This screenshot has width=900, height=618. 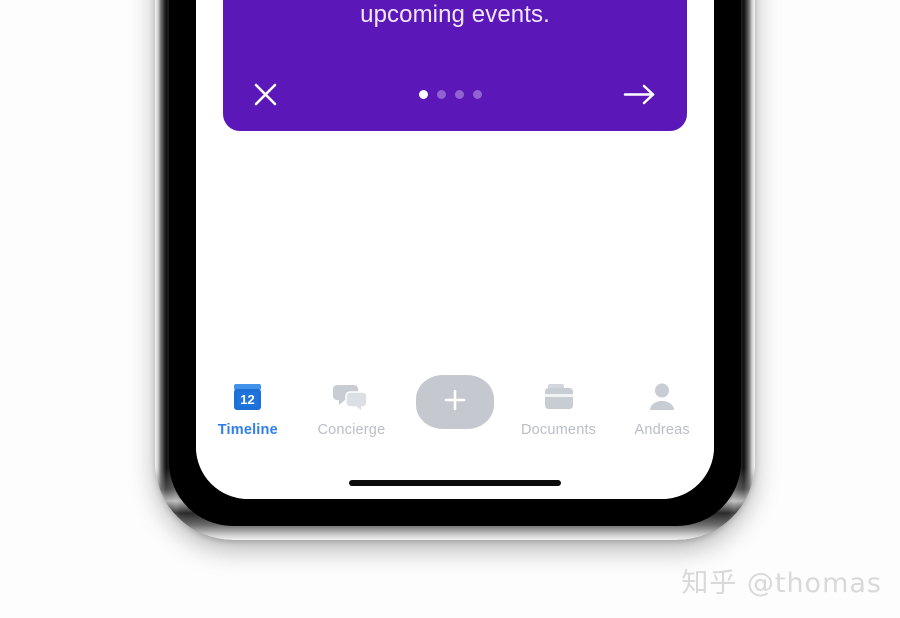 I want to click on add-button, so click(x=454, y=402).